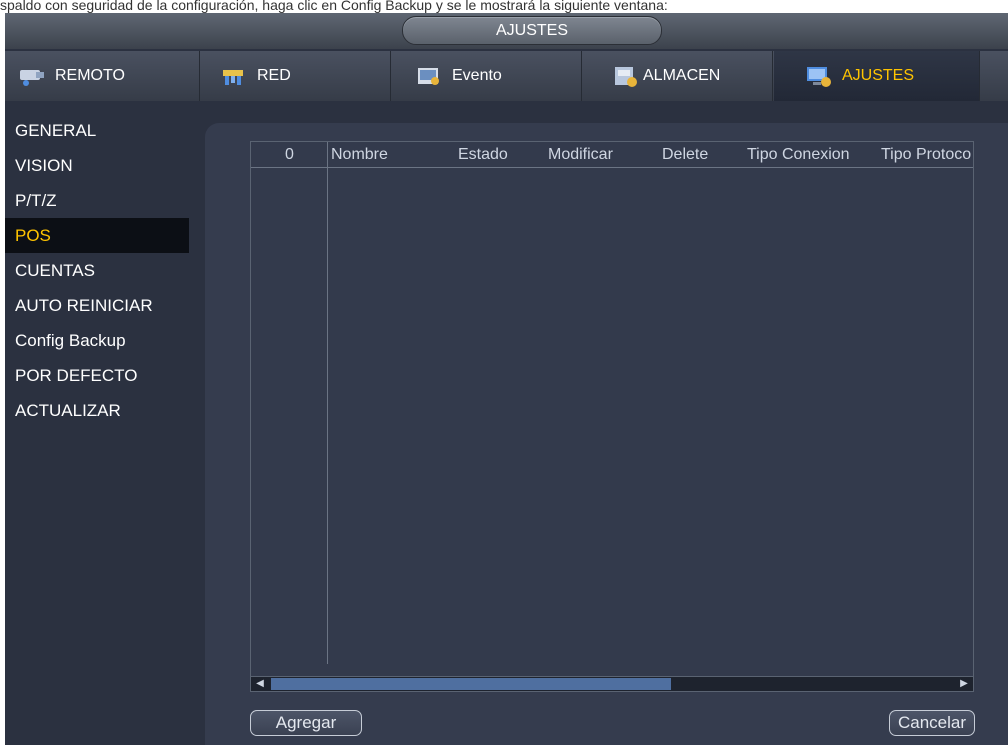  I want to click on tab-label: RED, so click(274, 75).